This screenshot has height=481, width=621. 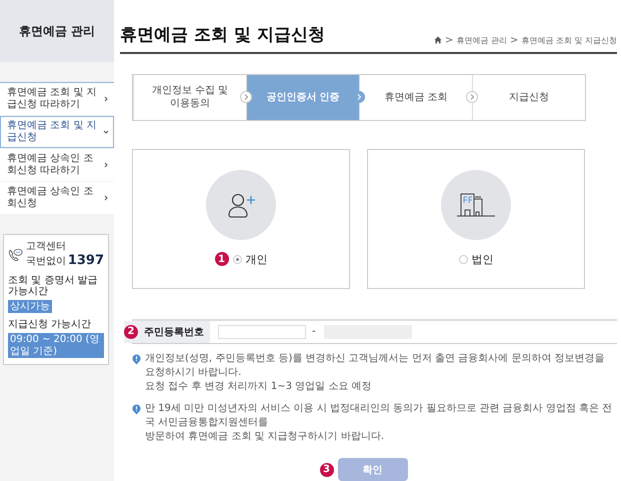 What do you see at coordinates (57, 132) in the screenshot?
I see `sidebar-item: 휴면예금 조회 및 지급신청` at bounding box center [57, 132].